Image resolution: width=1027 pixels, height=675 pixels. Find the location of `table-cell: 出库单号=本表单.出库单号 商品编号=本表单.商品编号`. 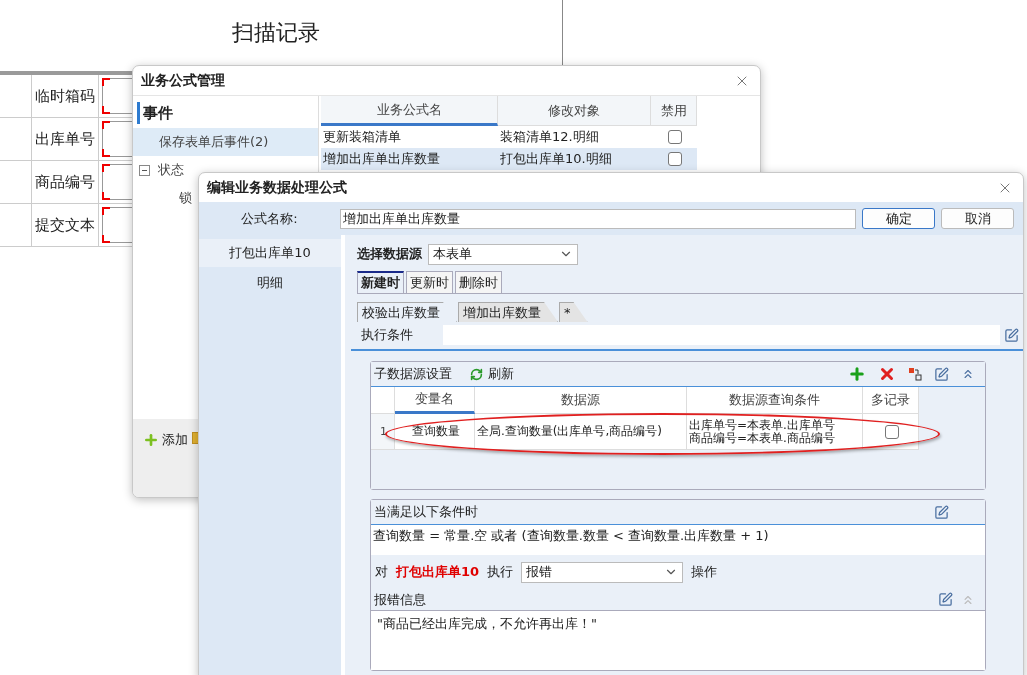

table-cell: 出库单号=本表单.出库单号 商品编号=本表单.商品编号 is located at coordinates (775, 432).